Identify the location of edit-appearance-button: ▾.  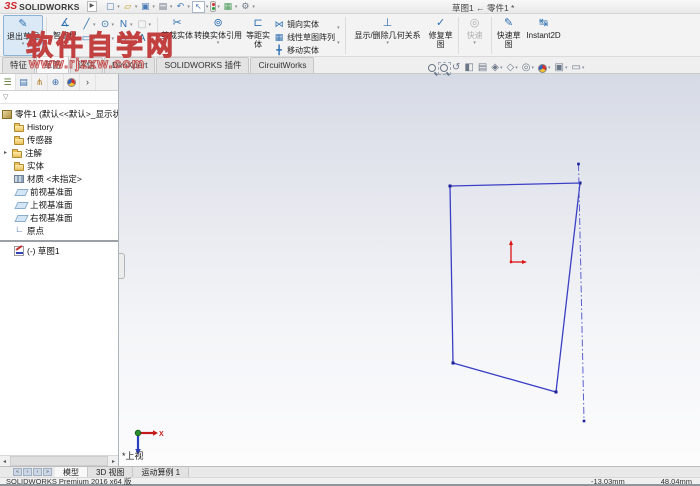
(544, 68).